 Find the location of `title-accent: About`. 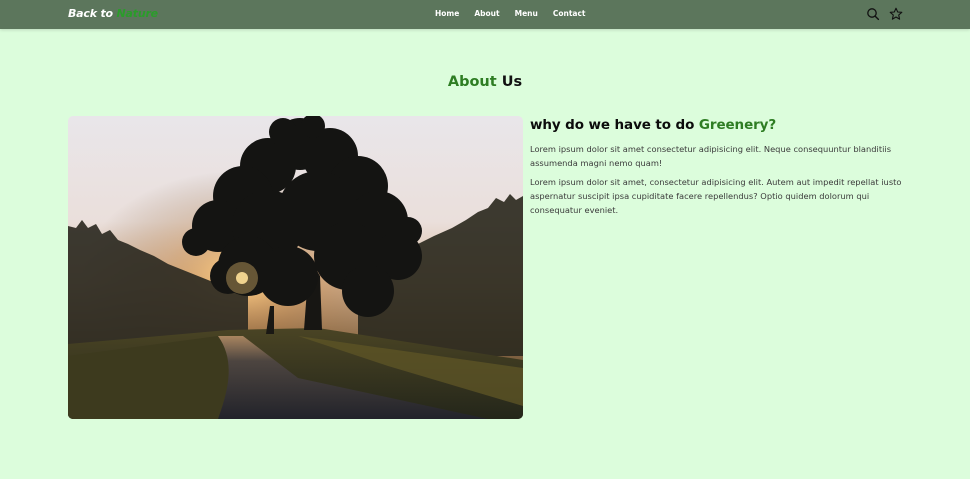

title-accent: About is located at coordinates (472, 82).